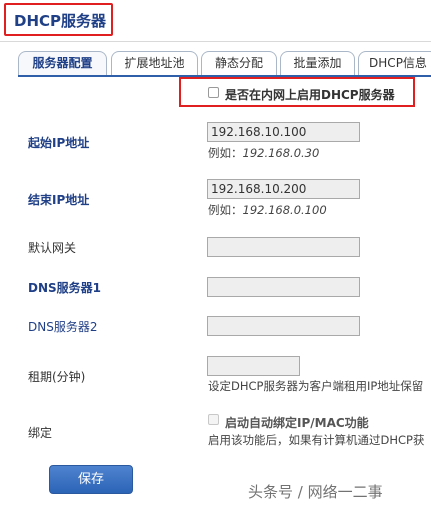 The width and height of the screenshot is (431, 509). What do you see at coordinates (213, 92) in the screenshot?
I see `enable-dhcp-checkbox` at bounding box center [213, 92].